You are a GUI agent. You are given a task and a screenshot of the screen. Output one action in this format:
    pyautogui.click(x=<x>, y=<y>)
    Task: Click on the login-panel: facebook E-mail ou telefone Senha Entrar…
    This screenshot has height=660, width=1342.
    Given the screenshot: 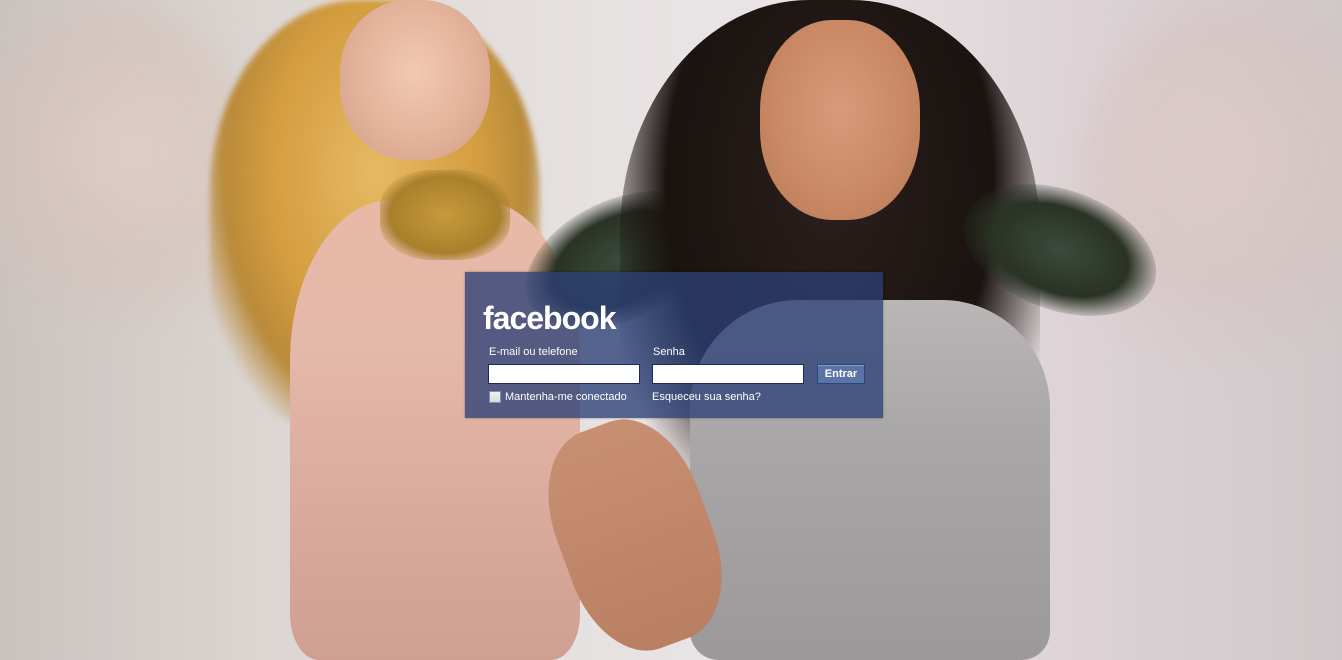 What is the action you would take?
    pyautogui.click(x=674, y=345)
    